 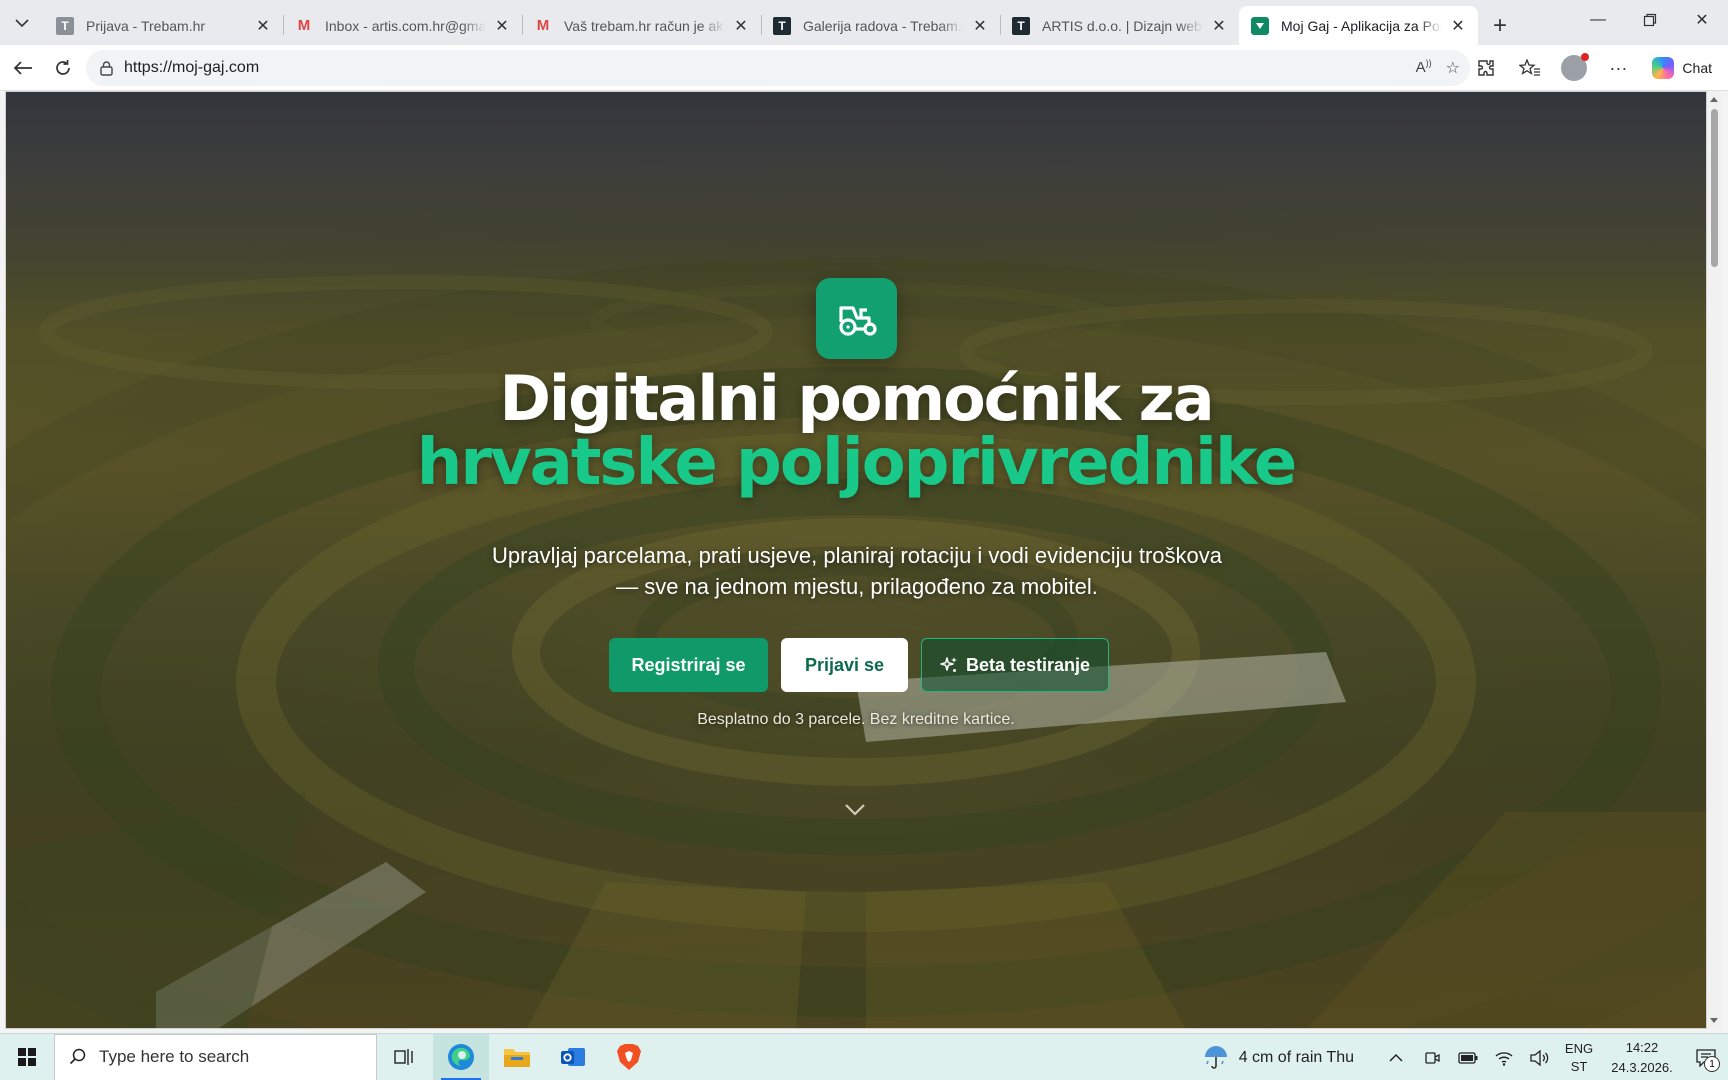 I want to click on restore-button, so click(x=1650, y=20).